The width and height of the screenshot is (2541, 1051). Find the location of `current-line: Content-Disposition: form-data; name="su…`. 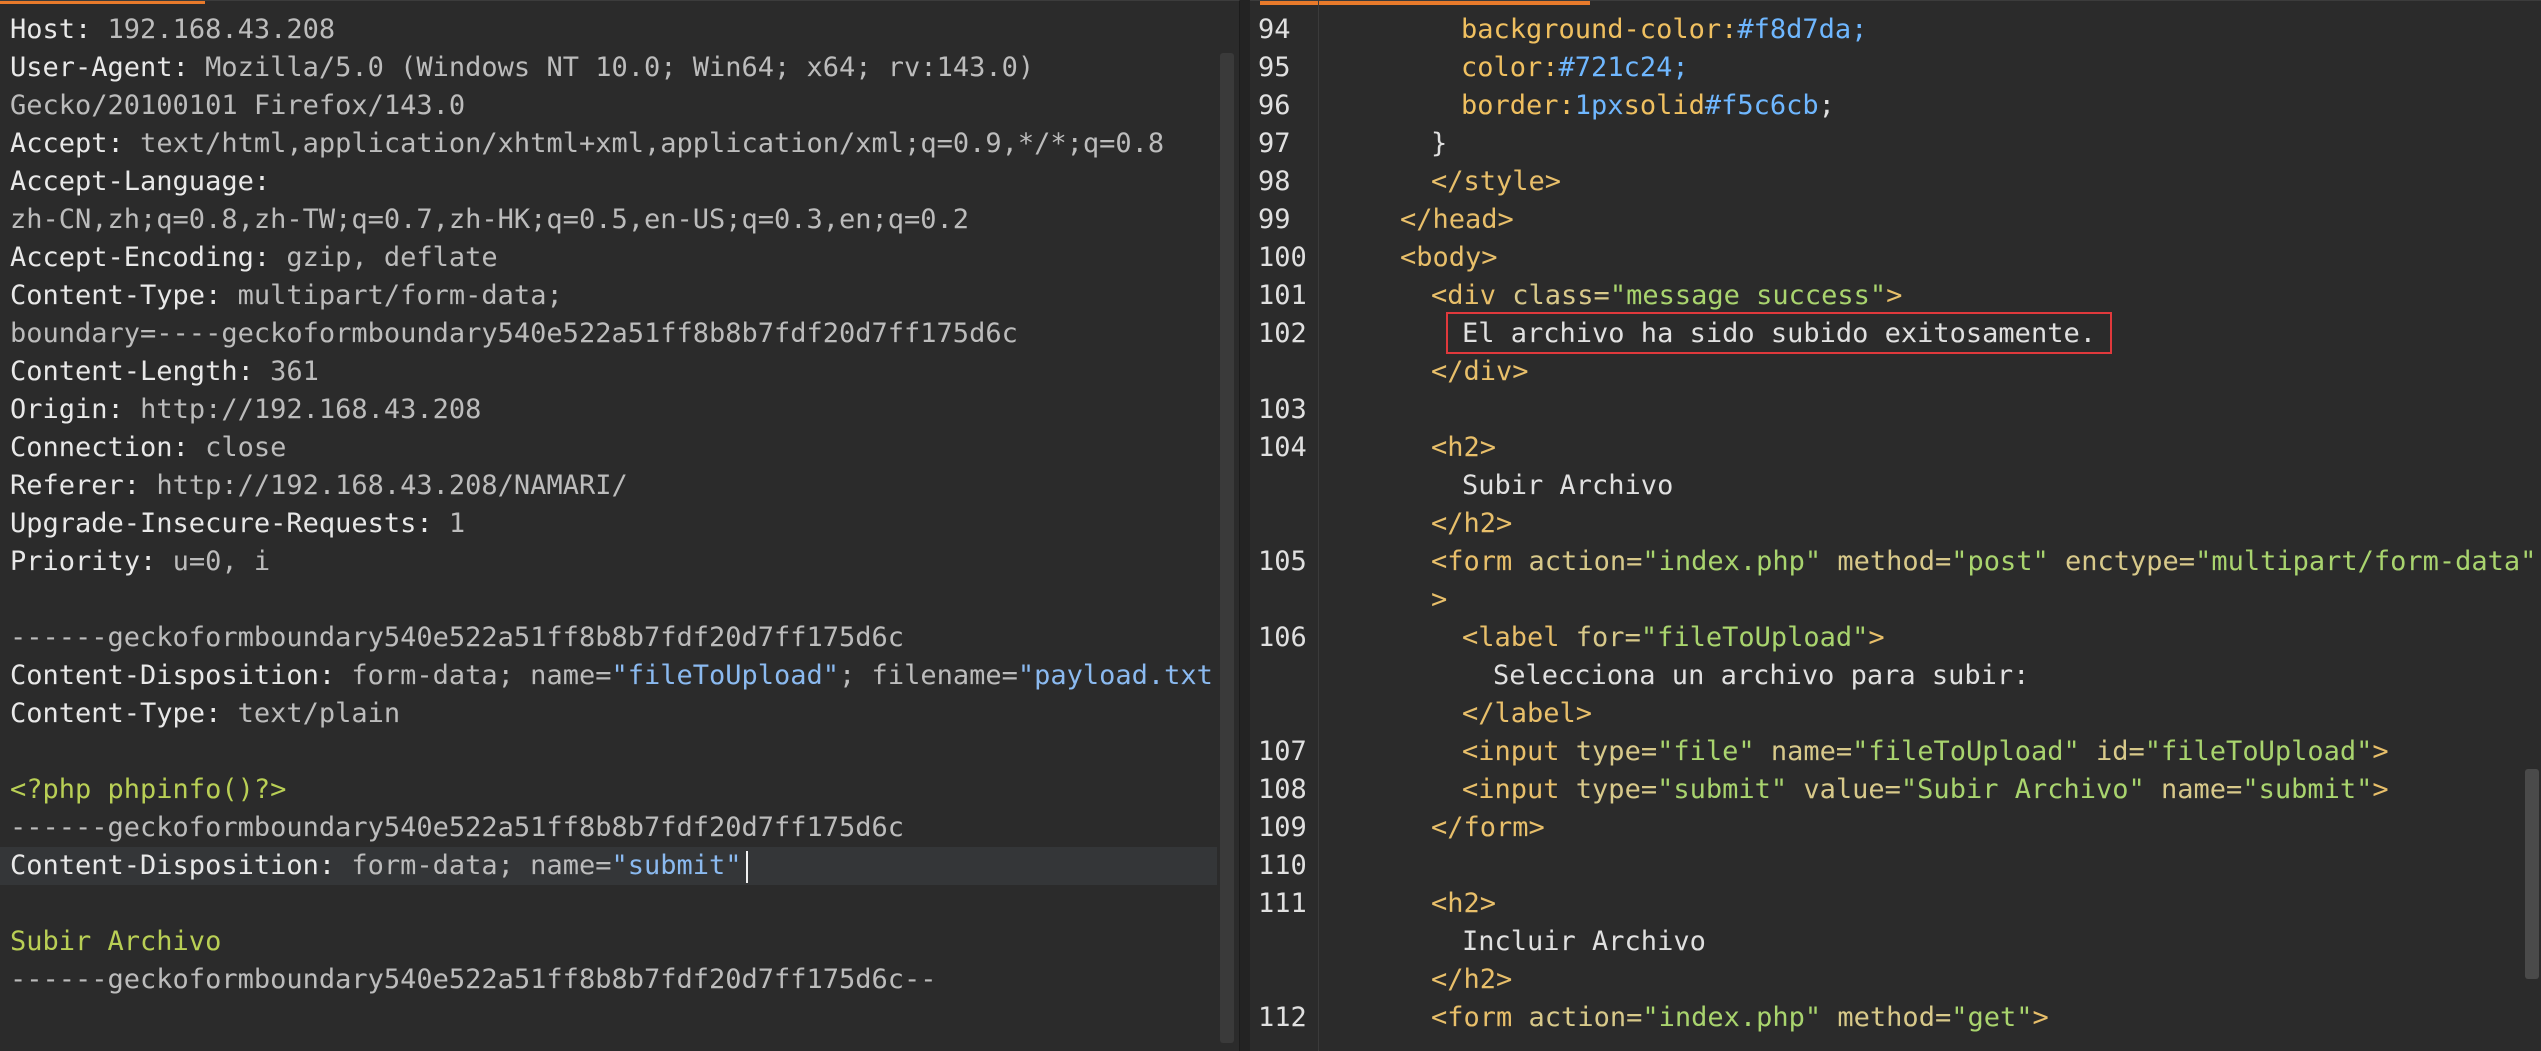

current-line: Content-Disposition: form-data; name="su… is located at coordinates (608, 866).